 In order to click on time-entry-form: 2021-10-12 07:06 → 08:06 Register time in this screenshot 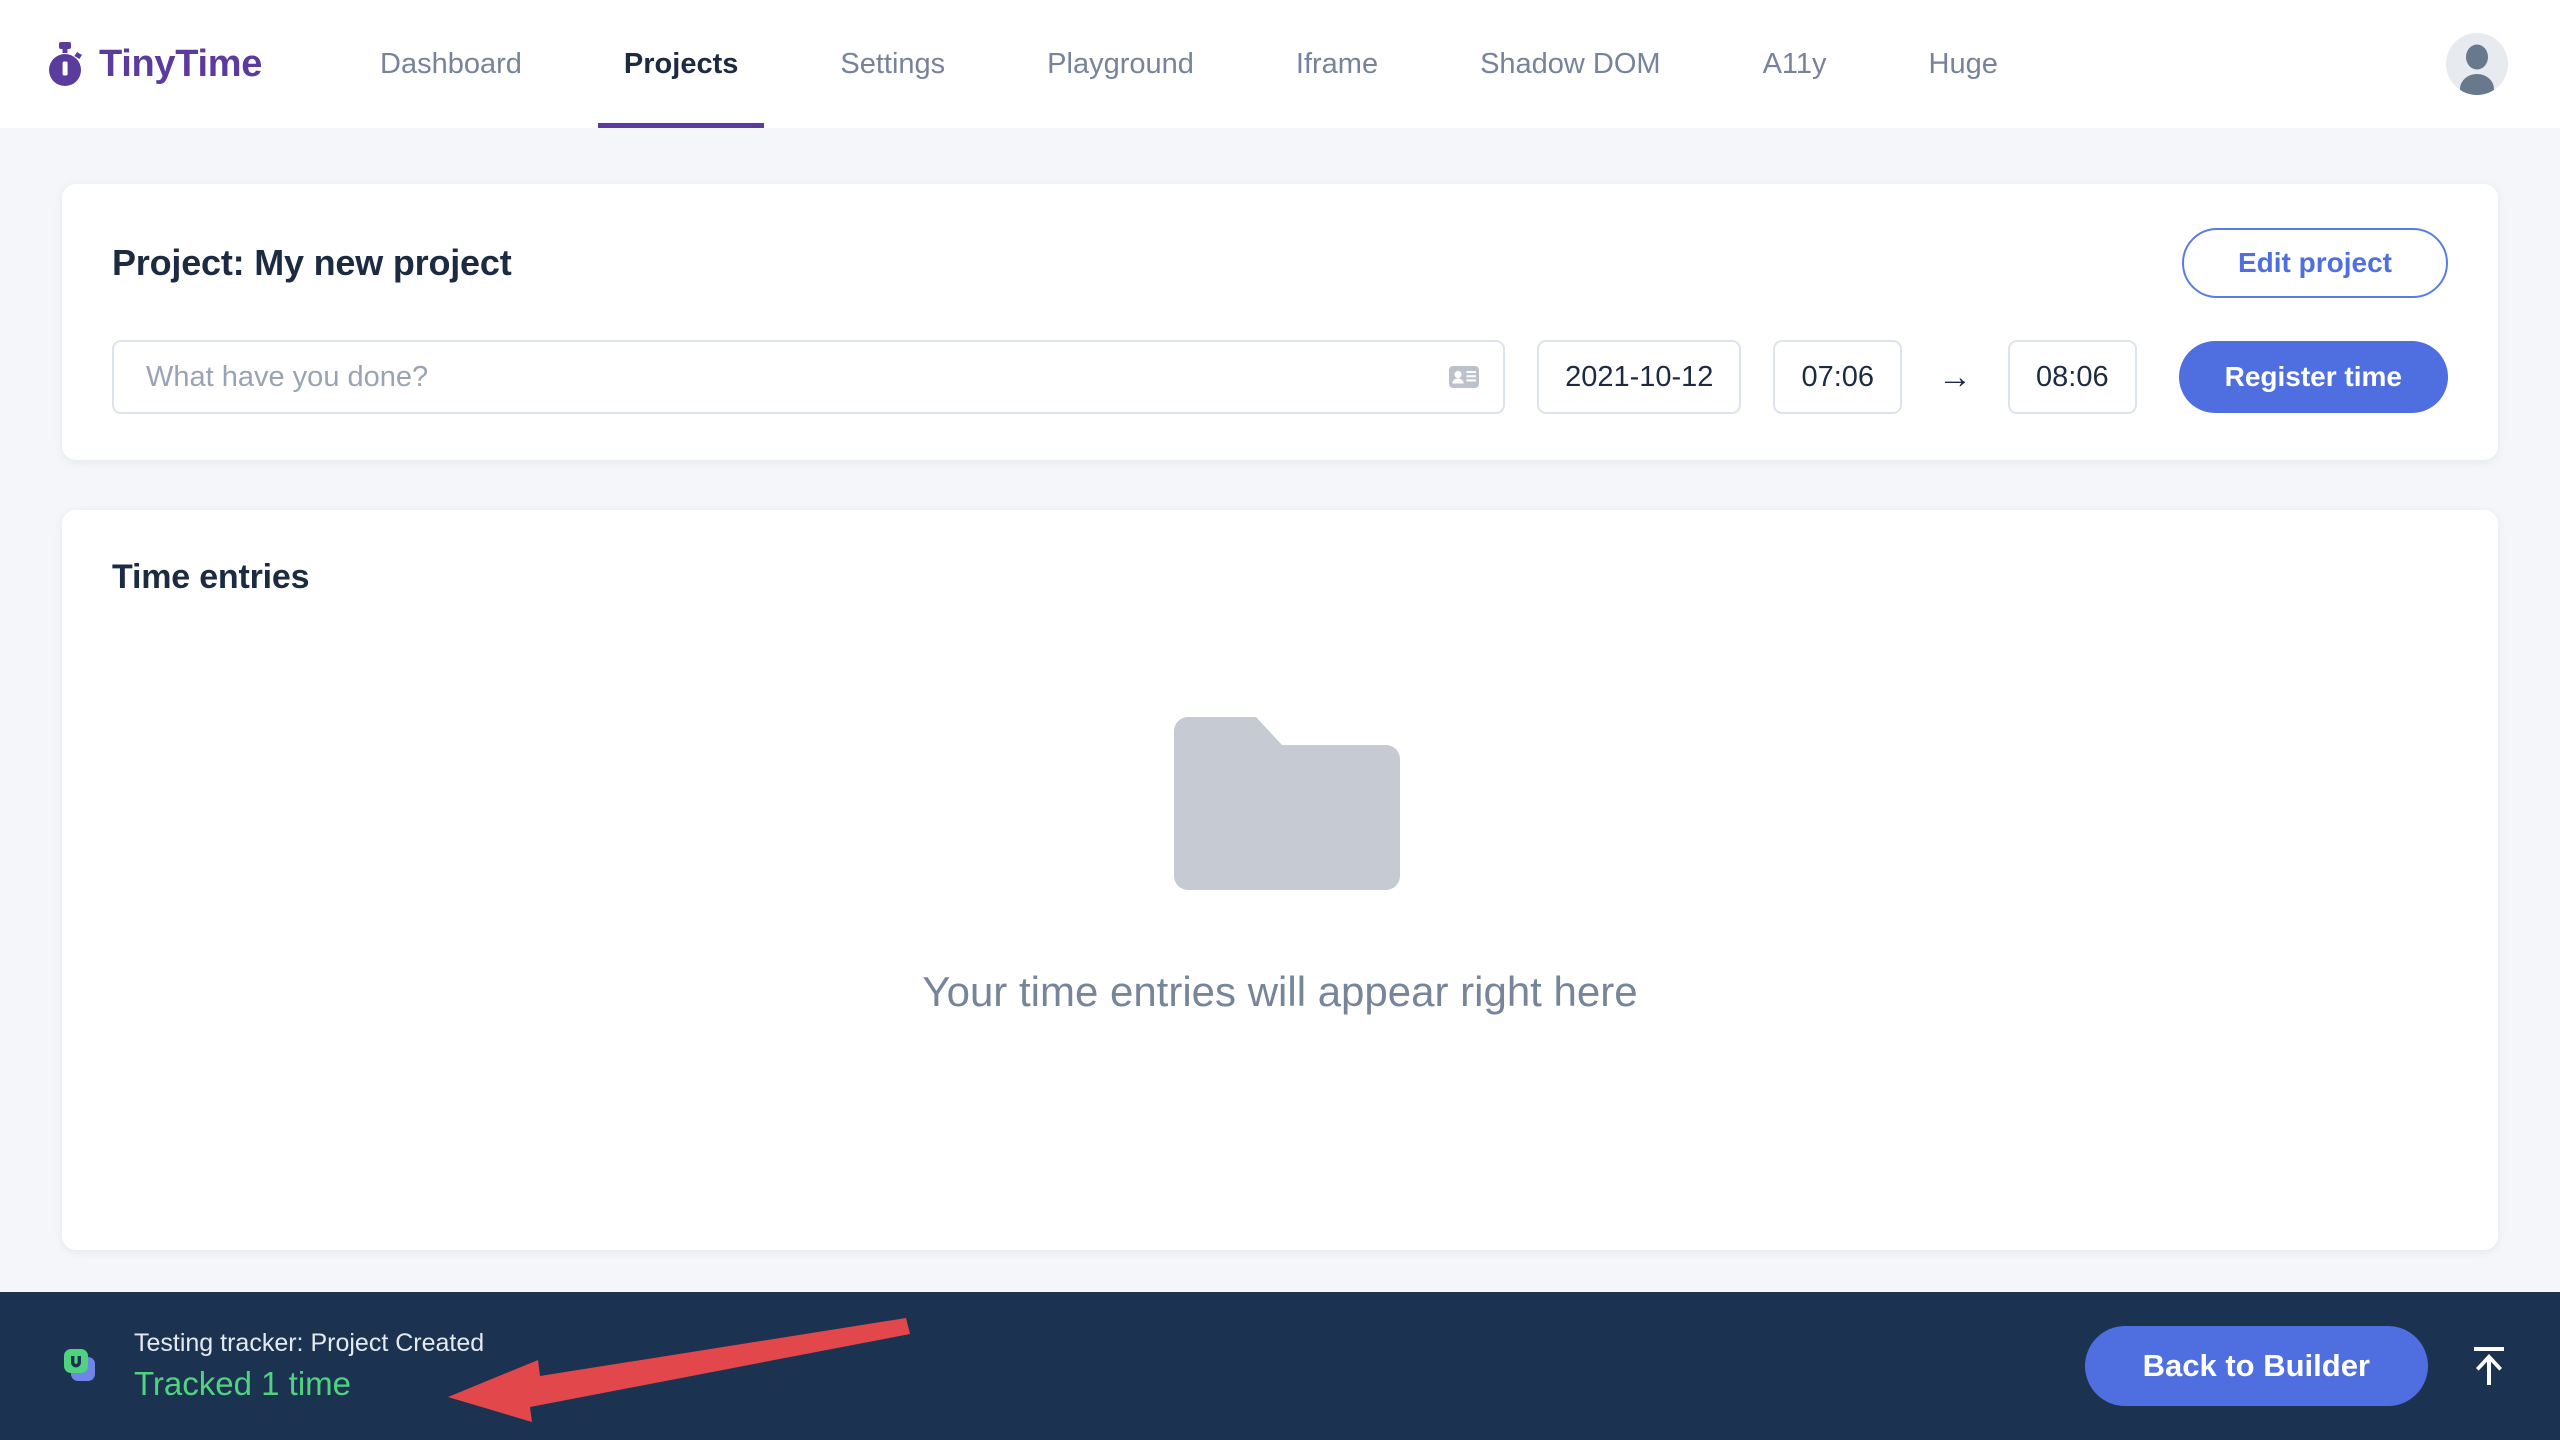, I will do `click(1280, 377)`.